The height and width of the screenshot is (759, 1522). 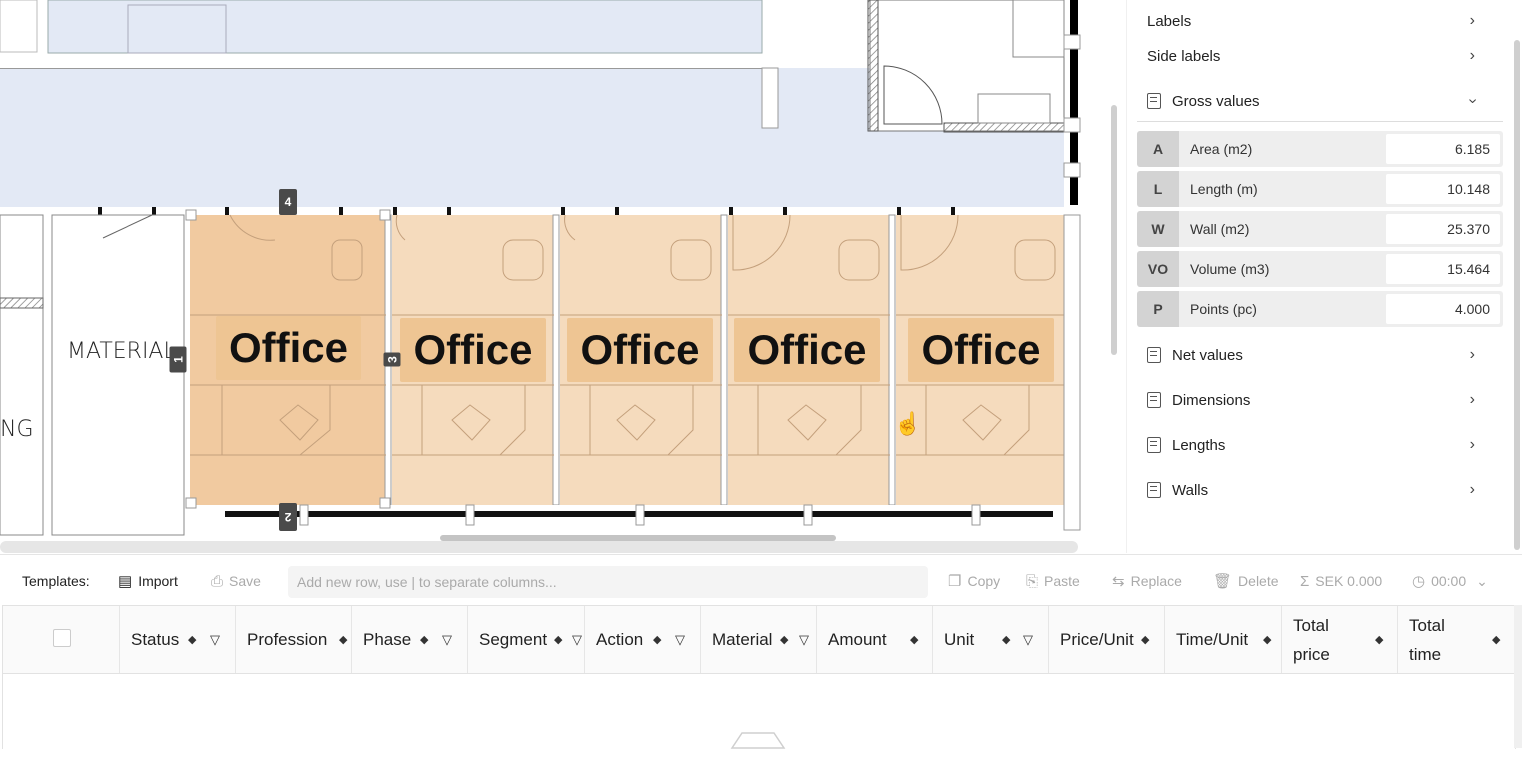 What do you see at coordinates (1158, 309) in the screenshot?
I see `value-abbr: P` at bounding box center [1158, 309].